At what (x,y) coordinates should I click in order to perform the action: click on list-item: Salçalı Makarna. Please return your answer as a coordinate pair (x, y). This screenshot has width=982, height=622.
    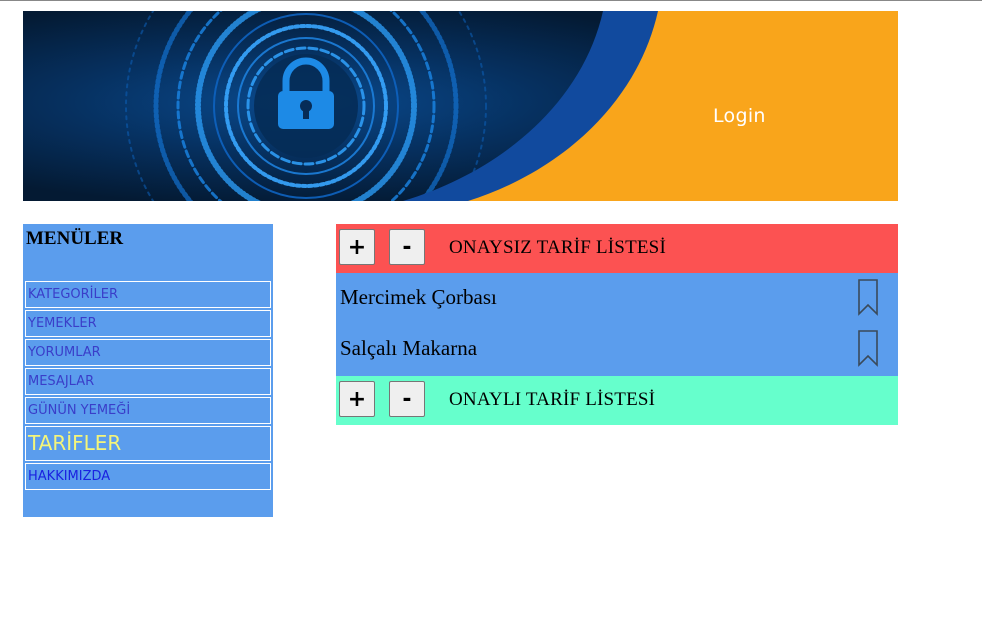
    Looking at the image, I should click on (617, 349).